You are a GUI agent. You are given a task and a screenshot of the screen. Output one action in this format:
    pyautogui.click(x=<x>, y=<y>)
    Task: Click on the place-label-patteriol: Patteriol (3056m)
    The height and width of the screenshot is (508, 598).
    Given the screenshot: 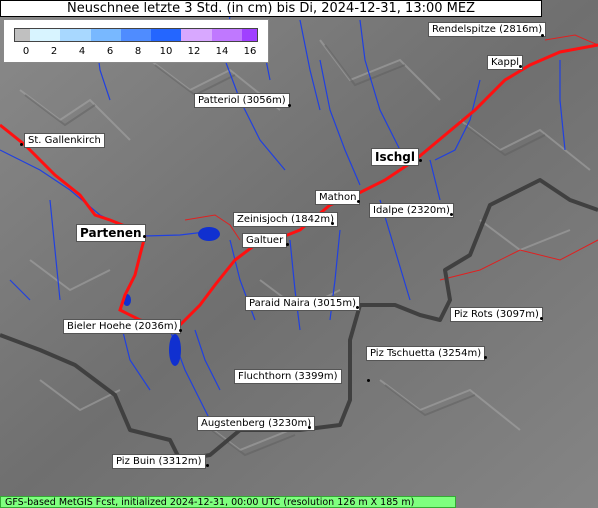 What is the action you would take?
    pyautogui.click(x=242, y=100)
    